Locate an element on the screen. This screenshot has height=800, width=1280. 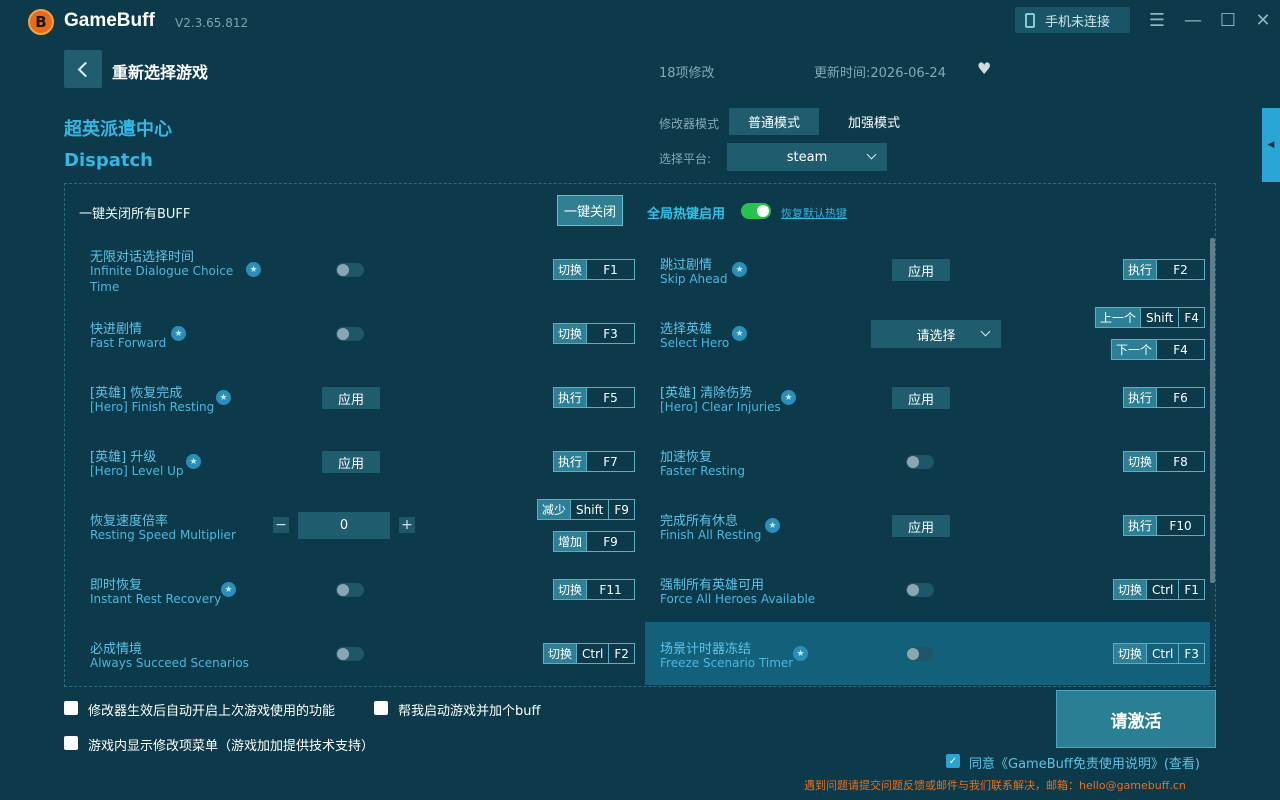
cheat-name-en: Instant Rest Recovery is located at coordinates (156, 599).